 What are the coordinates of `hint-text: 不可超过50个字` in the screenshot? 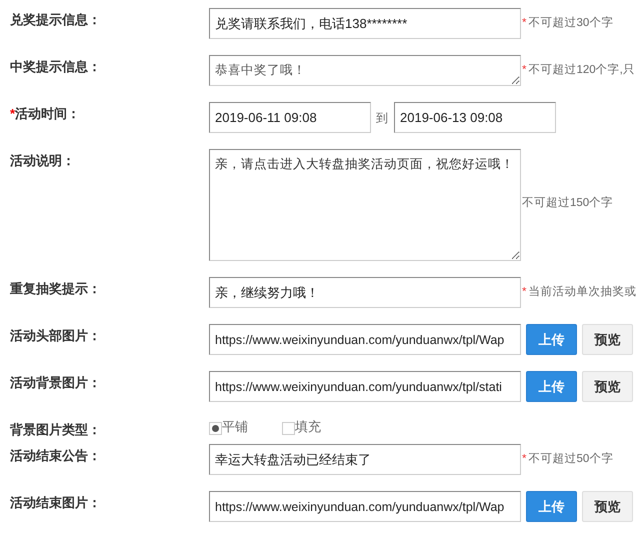 It's located at (571, 459).